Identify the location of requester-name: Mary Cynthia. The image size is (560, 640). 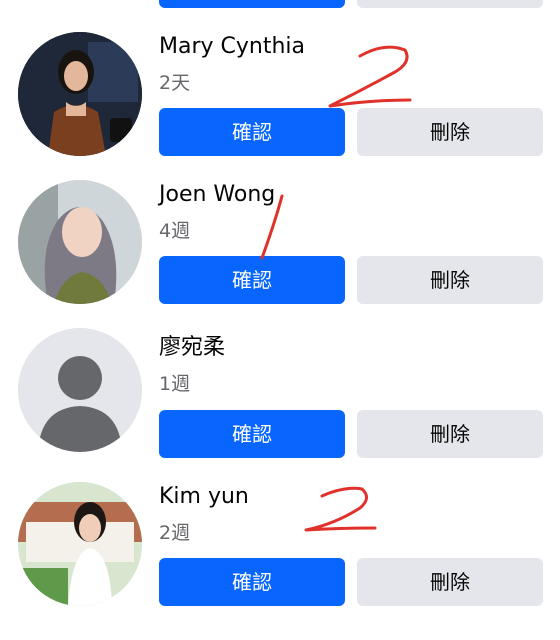
(232, 47).